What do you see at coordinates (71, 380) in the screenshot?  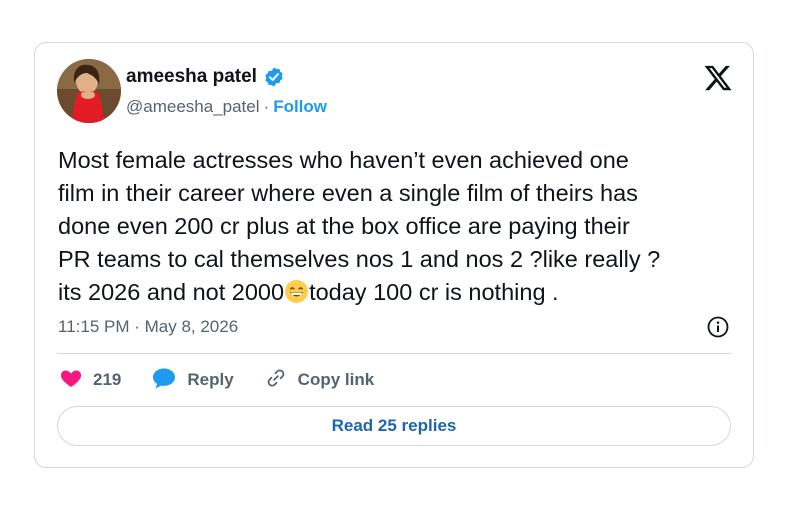 I see `heart-icon` at bounding box center [71, 380].